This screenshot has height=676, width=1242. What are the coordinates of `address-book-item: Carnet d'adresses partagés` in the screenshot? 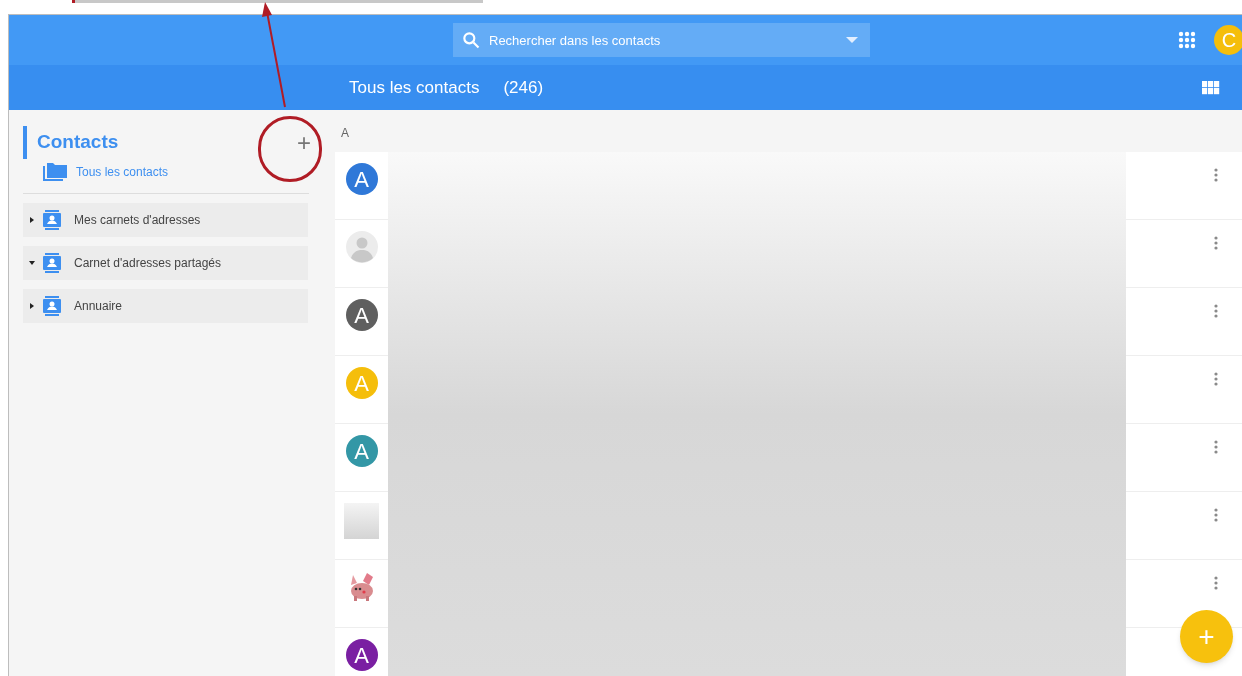 It's located at (165, 263).